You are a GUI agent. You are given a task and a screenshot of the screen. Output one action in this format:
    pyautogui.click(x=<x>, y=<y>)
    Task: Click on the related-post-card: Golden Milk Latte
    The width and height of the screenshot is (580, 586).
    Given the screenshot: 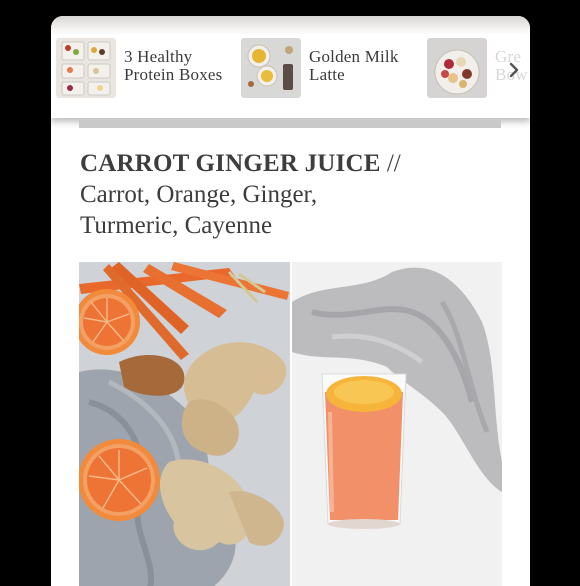 What is the action you would take?
    pyautogui.click(x=320, y=69)
    